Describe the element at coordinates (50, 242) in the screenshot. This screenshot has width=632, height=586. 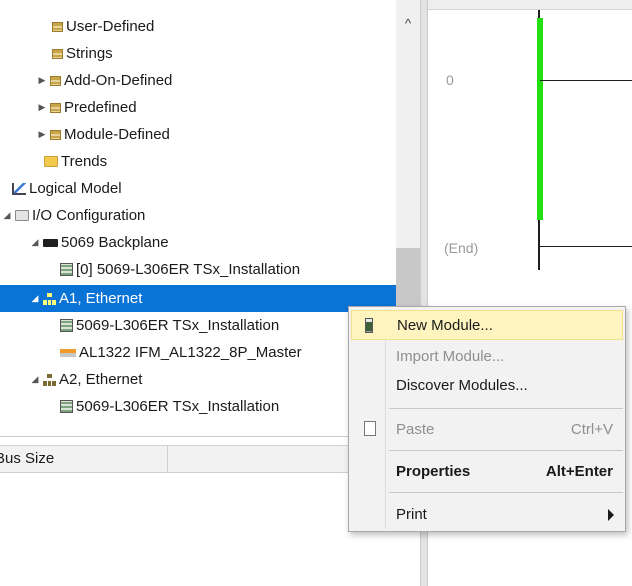
I see `backplane-icon` at that location.